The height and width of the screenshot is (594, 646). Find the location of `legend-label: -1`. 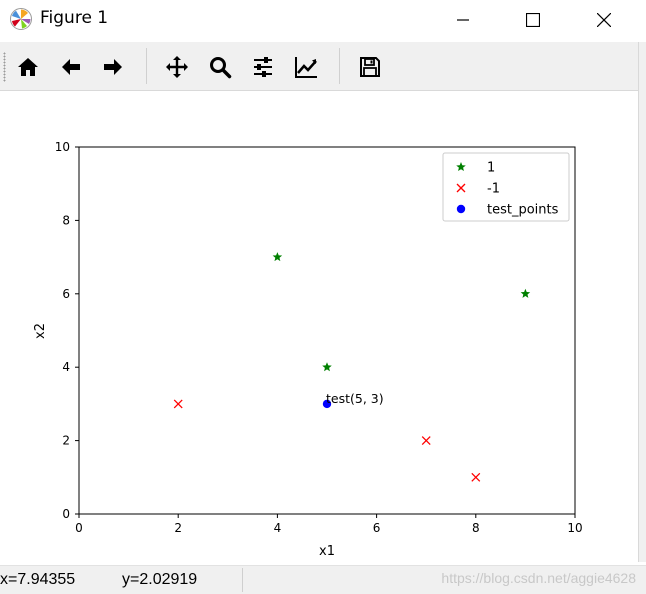

legend-label: -1 is located at coordinates (493, 189).